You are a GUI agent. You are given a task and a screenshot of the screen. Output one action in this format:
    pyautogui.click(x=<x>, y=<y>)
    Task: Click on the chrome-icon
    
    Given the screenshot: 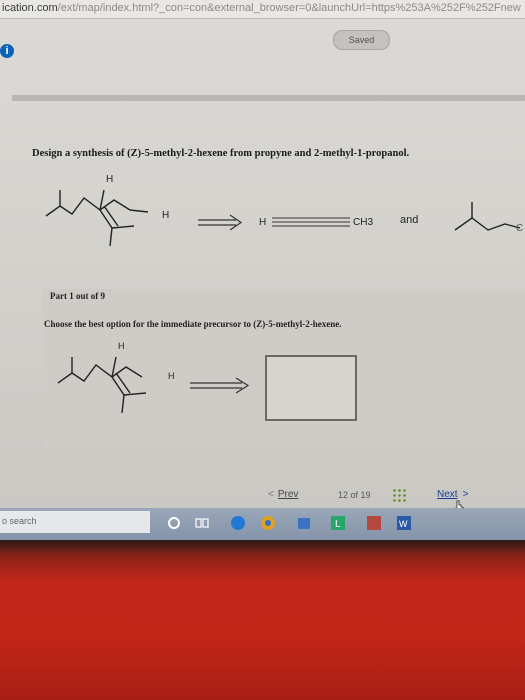 What is the action you would take?
    pyautogui.click(x=268, y=523)
    